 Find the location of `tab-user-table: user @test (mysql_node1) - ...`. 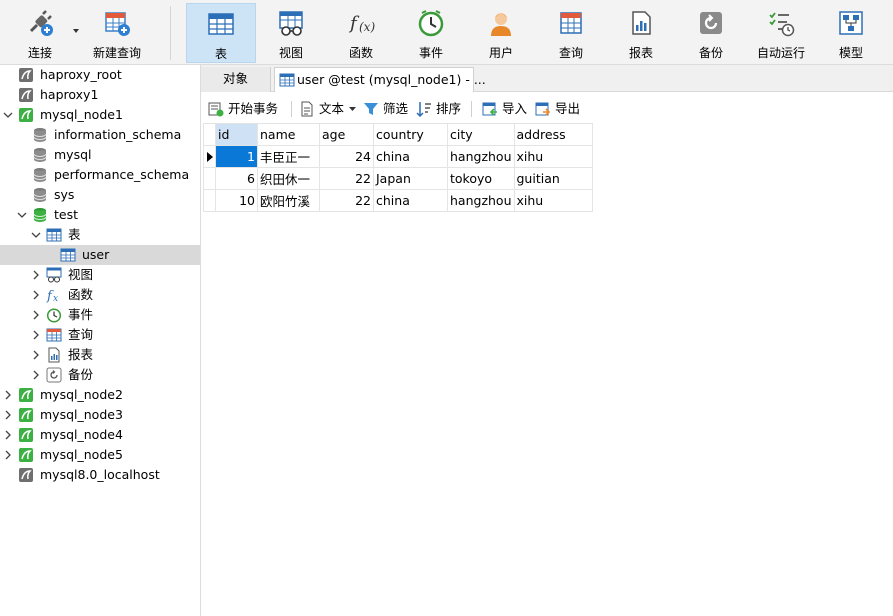

tab-user-table: user @test (mysql_node1) - ... is located at coordinates (380, 79).